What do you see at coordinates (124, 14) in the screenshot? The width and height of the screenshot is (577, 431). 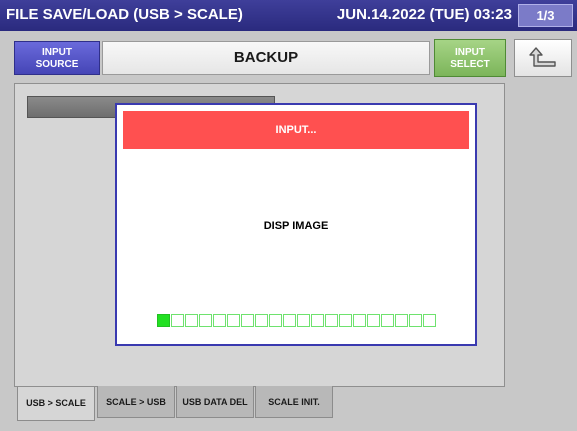 I see `window-title: FILE SAVE/LOAD (USB > SCALE)` at bounding box center [124, 14].